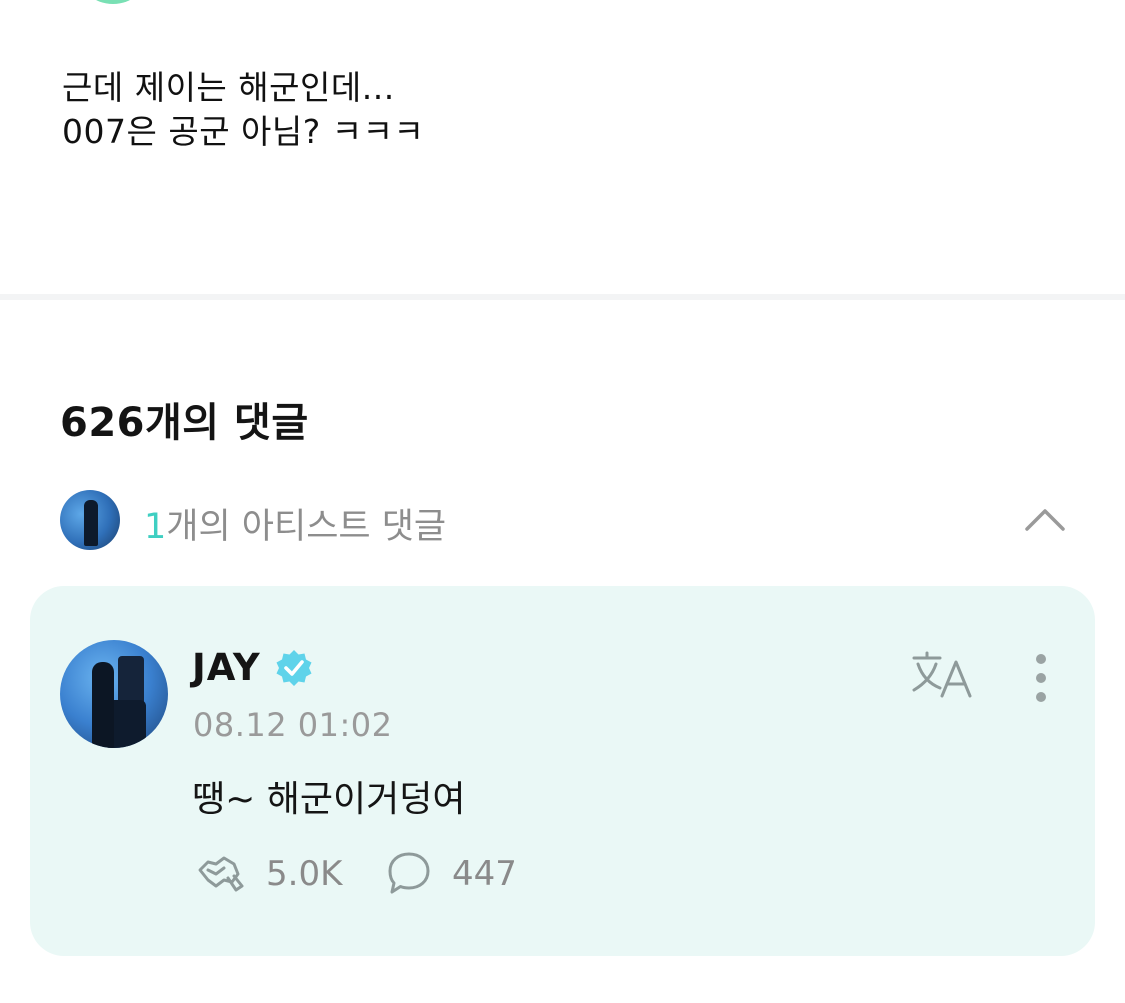 This screenshot has width=1125, height=1003. I want to click on comment-timestamp: 08.12 01:02, so click(293, 725).